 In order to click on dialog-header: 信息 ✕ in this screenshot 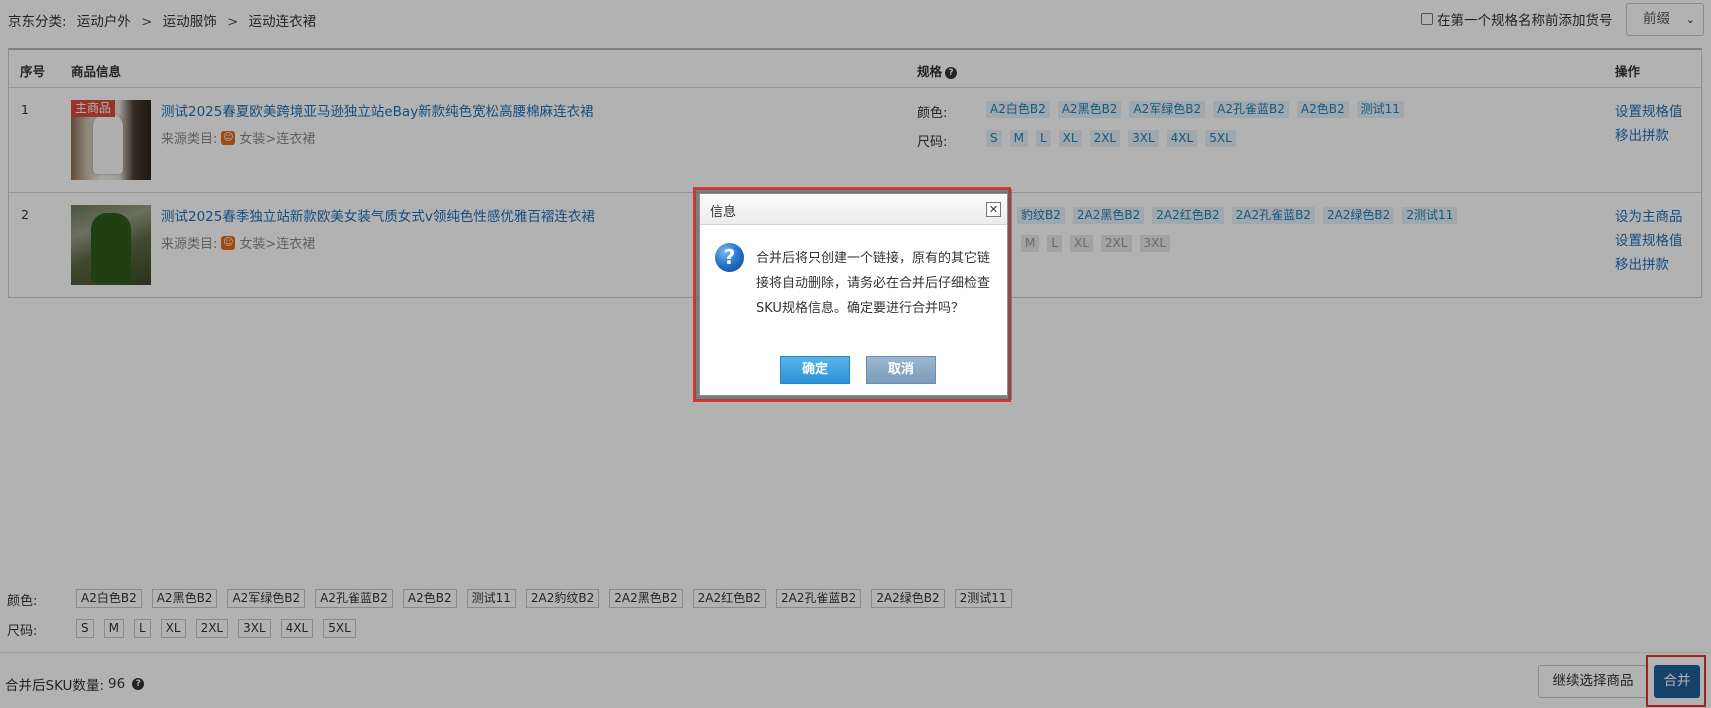, I will do `click(853, 209)`.